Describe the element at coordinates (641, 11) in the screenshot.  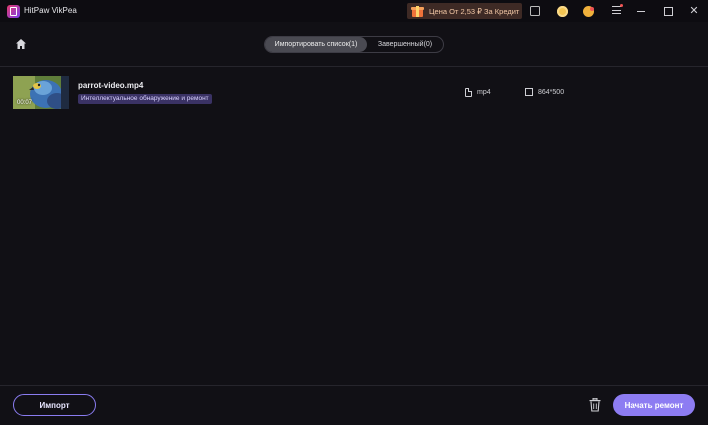
I see `minimize-button` at that location.